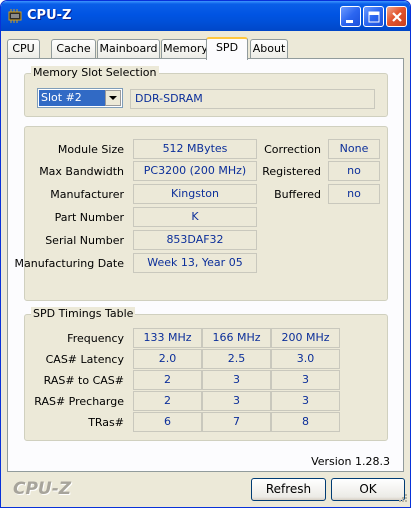  Describe the element at coordinates (297, 194) in the screenshot. I see `buffered-label: Buffered` at that location.